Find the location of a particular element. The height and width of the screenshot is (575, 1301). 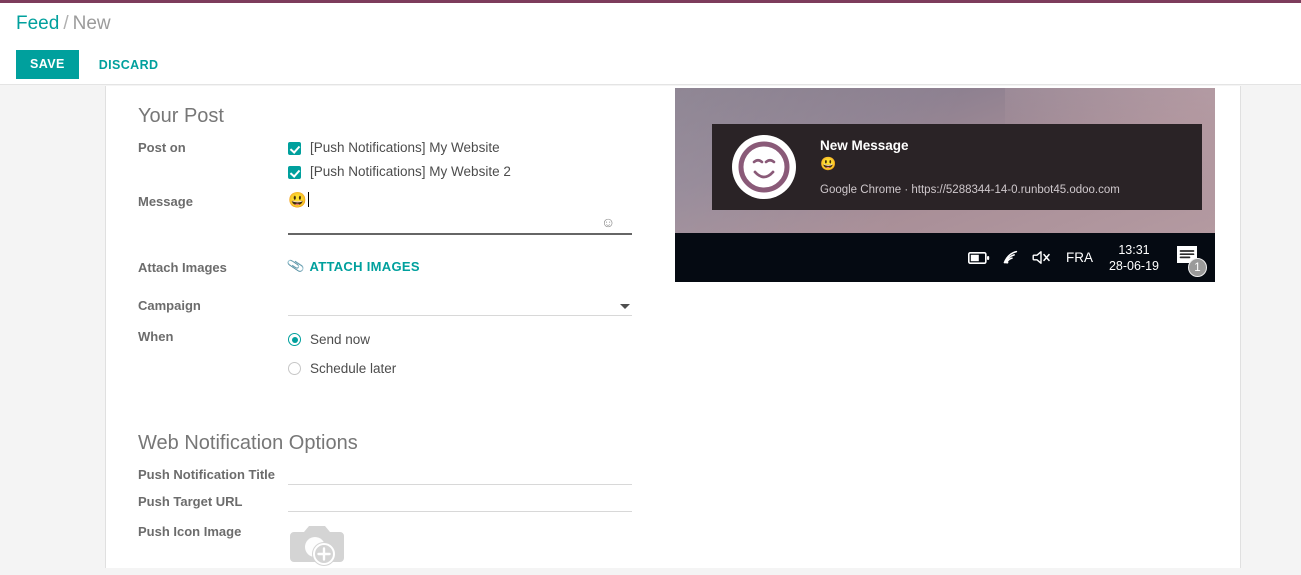

label-push-icon-image: Push Icon Image is located at coordinates (190, 531).